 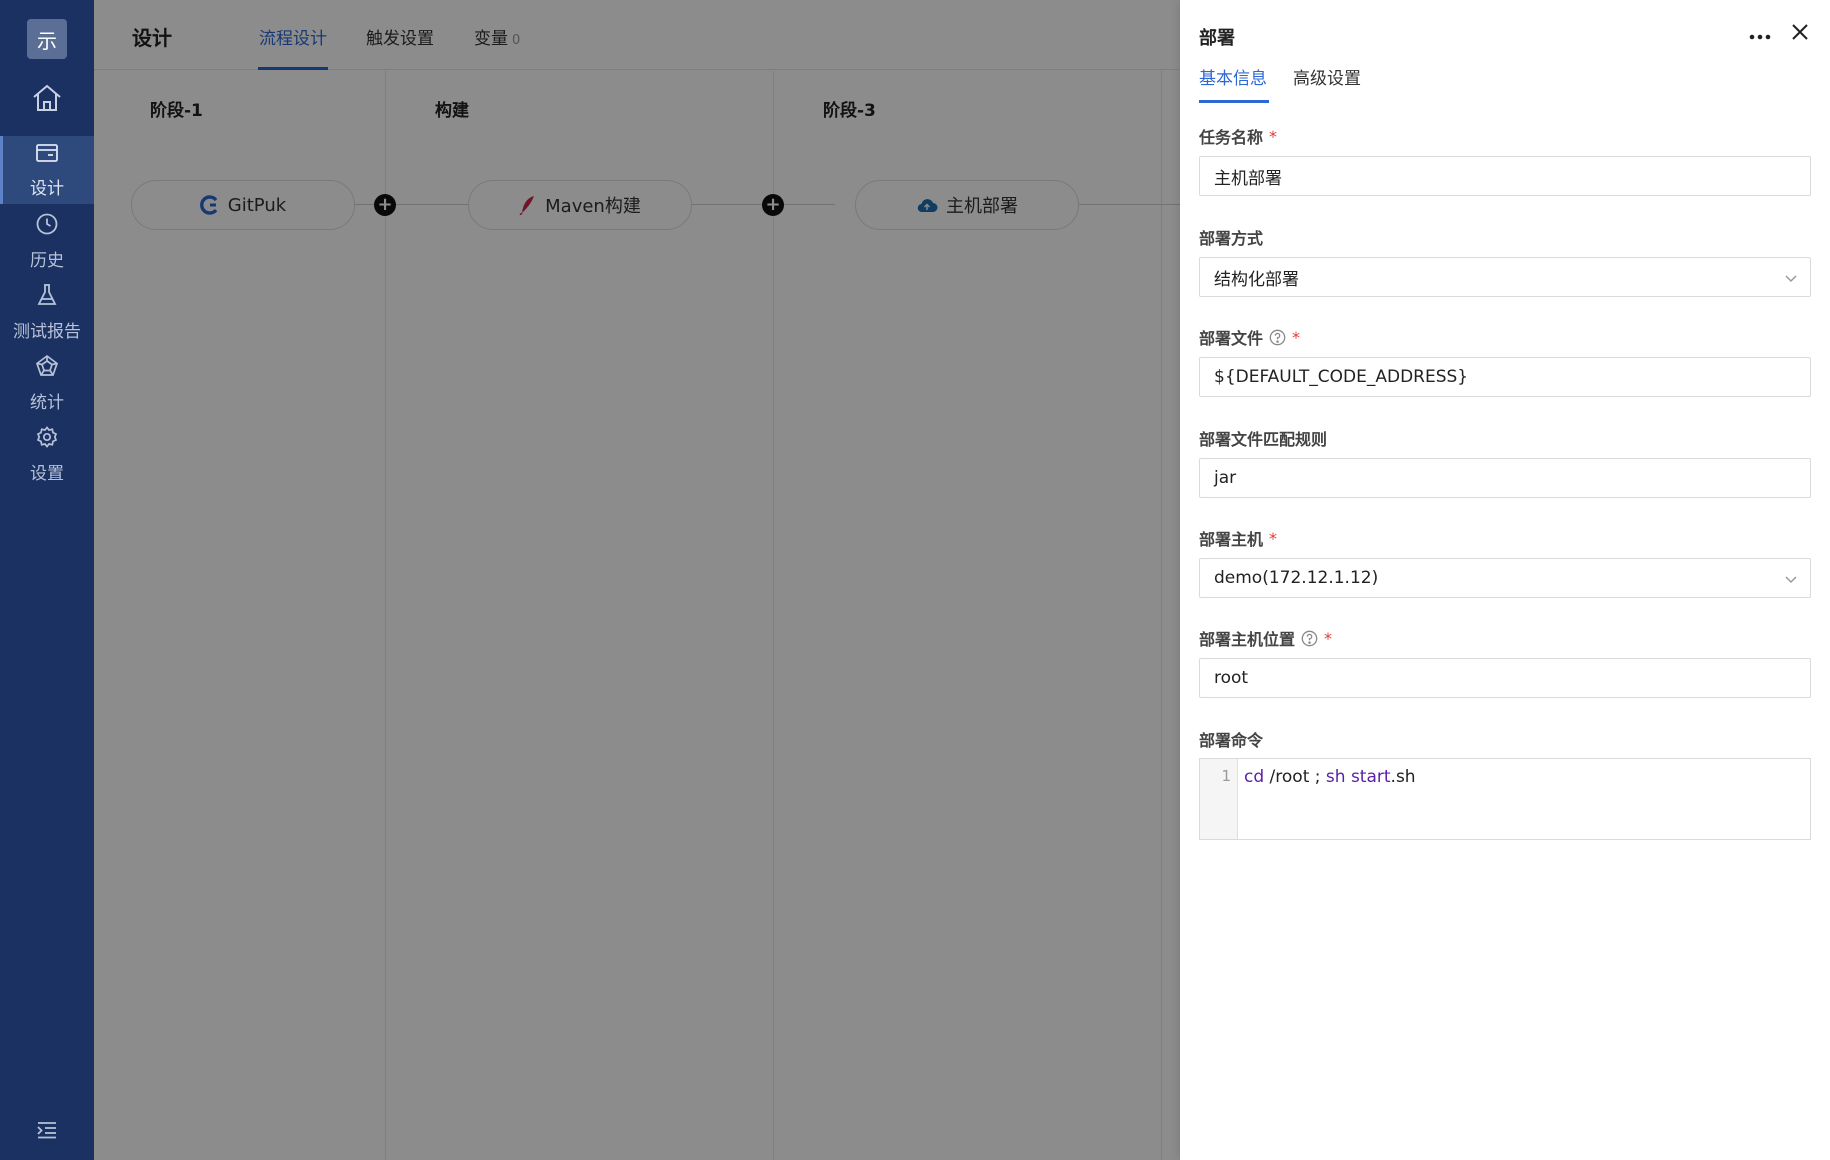 What do you see at coordinates (47, 155) in the screenshot?
I see `card-icon` at bounding box center [47, 155].